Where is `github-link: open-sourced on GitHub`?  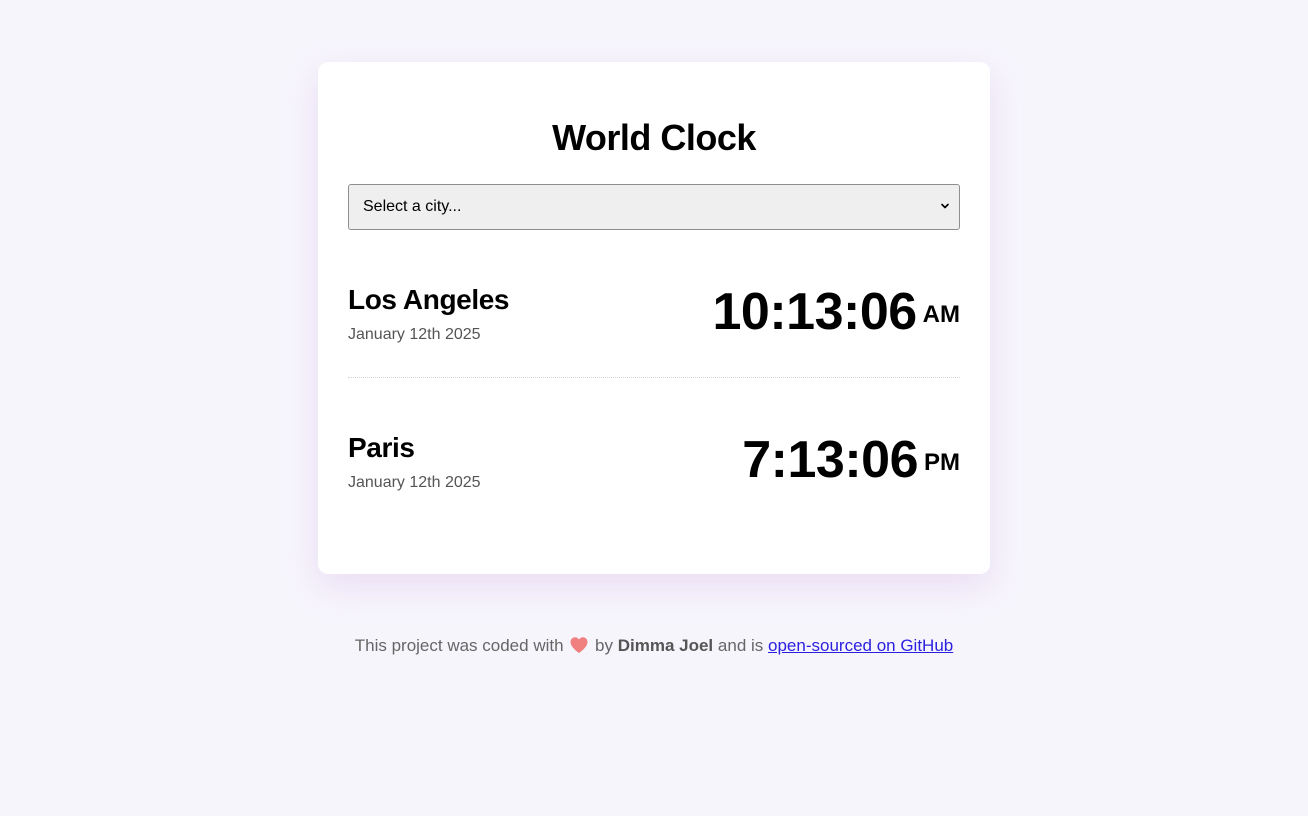
github-link: open-sourced on GitHub is located at coordinates (860, 645).